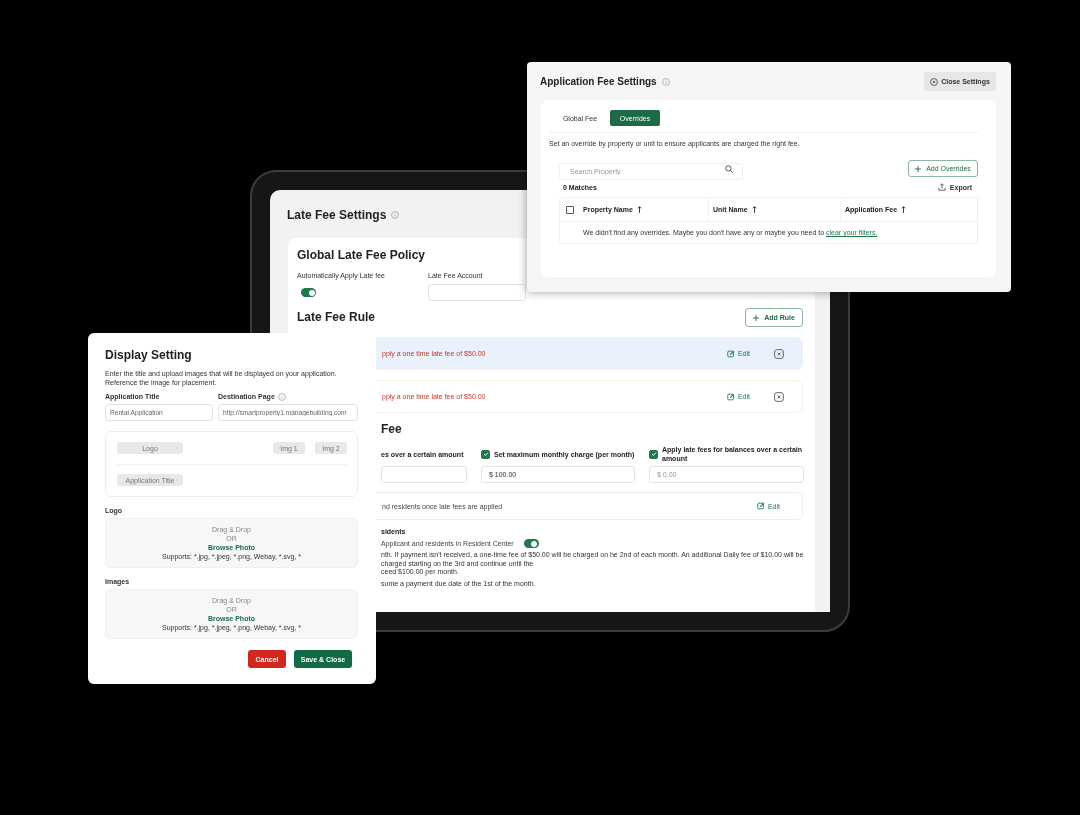  Describe the element at coordinates (941, 187) in the screenshot. I see `export-icon` at that location.